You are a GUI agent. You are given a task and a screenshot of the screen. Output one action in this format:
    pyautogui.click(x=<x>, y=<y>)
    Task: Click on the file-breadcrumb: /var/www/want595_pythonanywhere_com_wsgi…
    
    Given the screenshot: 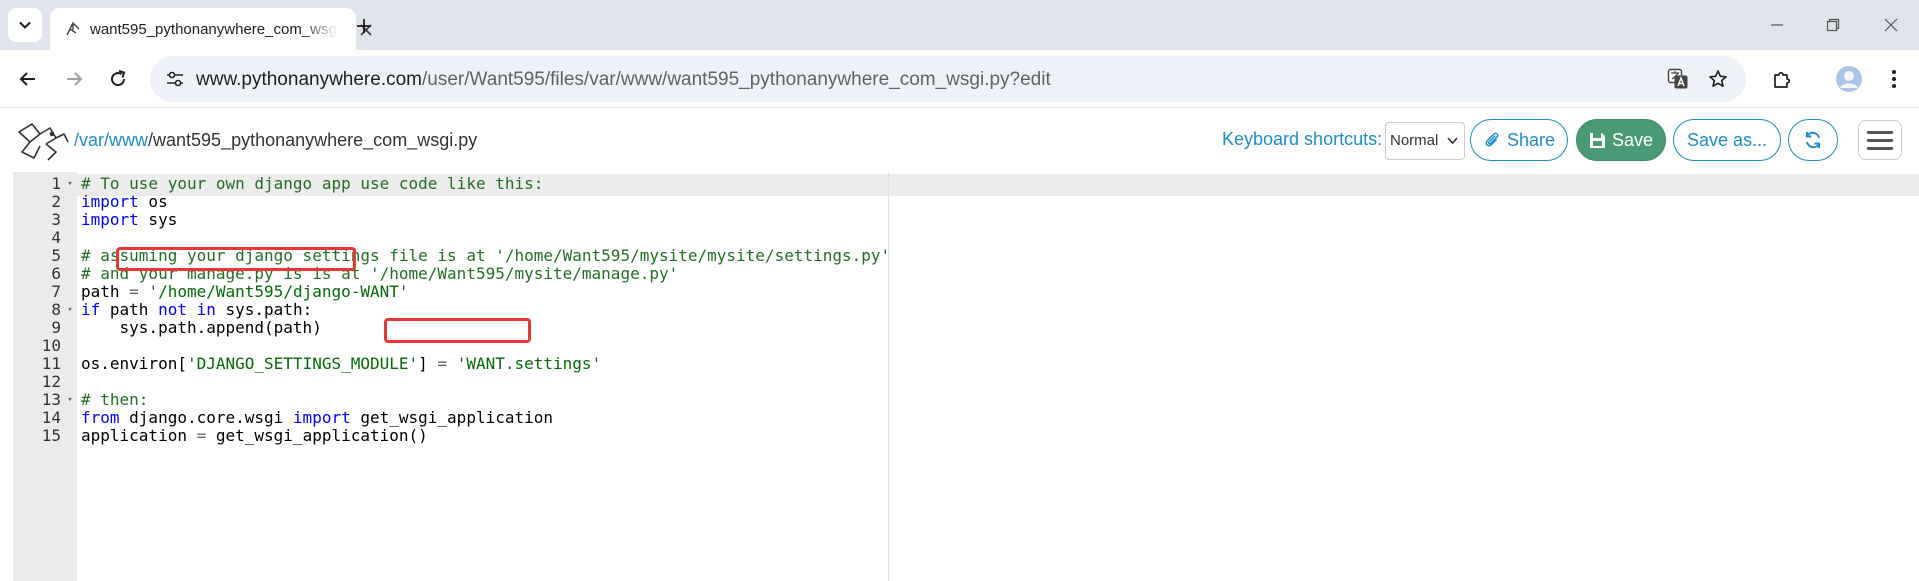 What is the action you would take?
    pyautogui.click(x=275, y=140)
    